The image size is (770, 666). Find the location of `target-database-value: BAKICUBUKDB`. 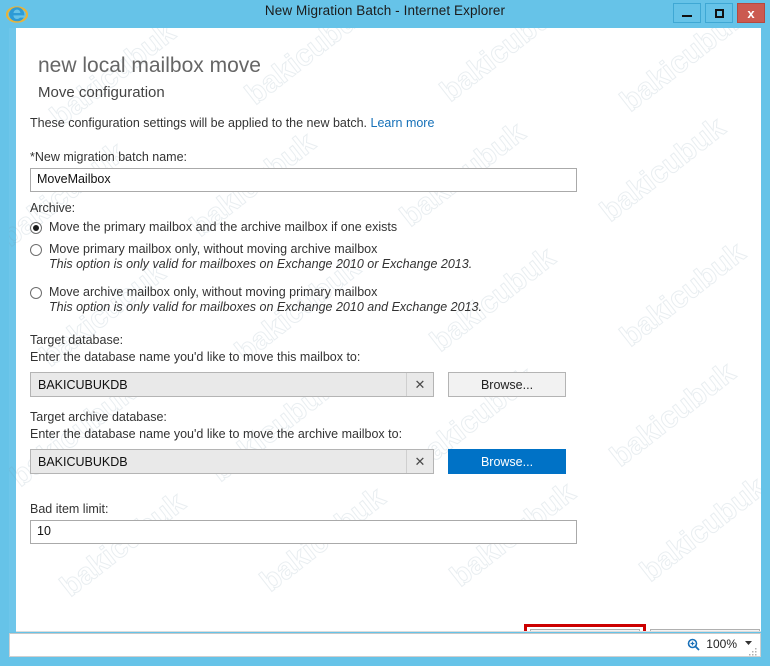

target-database-value: BAKICUBUKDB is located at coordinates (83, 384).